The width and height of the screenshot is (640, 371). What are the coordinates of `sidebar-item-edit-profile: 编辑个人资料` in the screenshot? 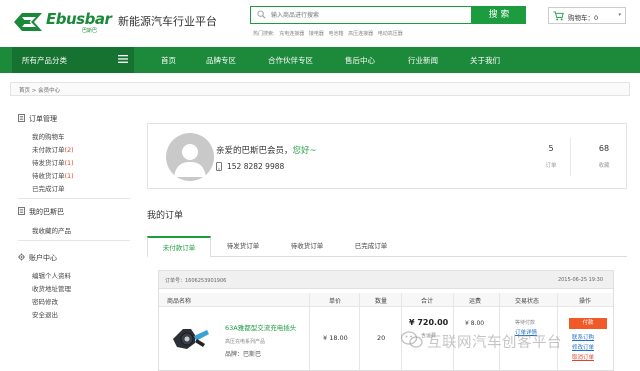 It's located at (51, 275).